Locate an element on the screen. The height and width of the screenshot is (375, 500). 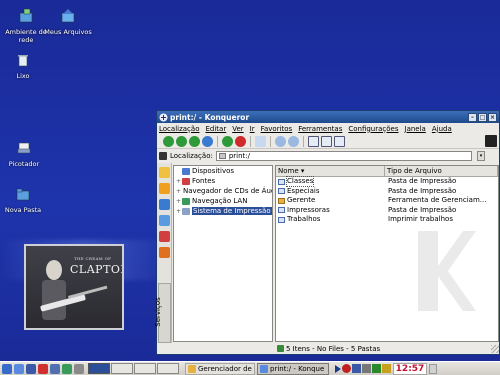
kde-gear-icon is located at coordinates (491, 141).